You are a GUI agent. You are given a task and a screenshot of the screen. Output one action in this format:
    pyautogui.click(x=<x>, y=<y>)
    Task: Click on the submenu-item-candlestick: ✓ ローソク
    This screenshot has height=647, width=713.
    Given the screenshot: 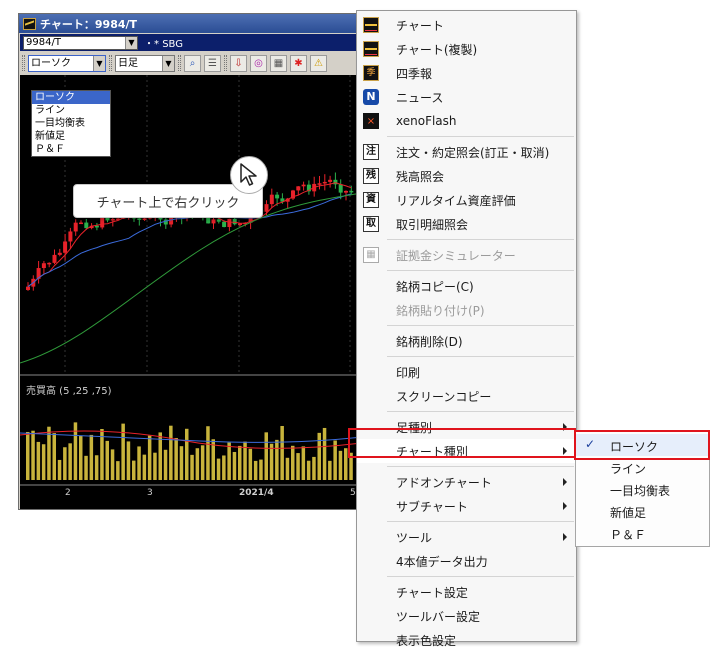 What is the action you would take?
    pyautogui.click(x=642, y=445)
    